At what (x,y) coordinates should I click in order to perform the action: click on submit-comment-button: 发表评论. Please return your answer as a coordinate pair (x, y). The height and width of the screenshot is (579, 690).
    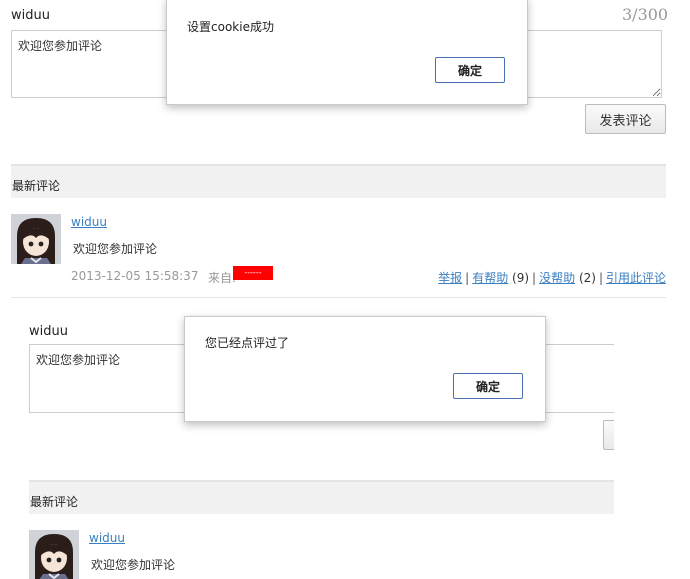
    Looking at the image, I should click on (625, 119).